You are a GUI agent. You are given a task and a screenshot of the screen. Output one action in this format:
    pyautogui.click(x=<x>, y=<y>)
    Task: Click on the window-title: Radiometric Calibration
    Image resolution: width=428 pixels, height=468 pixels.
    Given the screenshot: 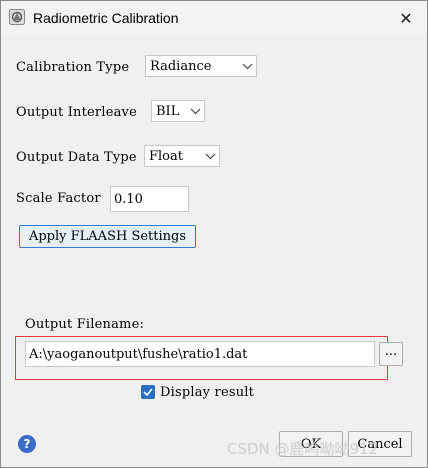 What is the action you would take?
    pyautogui.click(x=106, y=18)
    